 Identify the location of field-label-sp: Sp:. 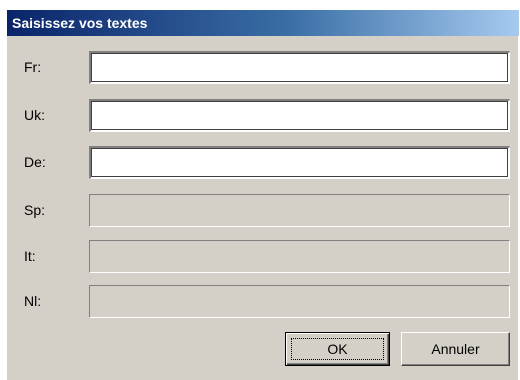
(35, 210).